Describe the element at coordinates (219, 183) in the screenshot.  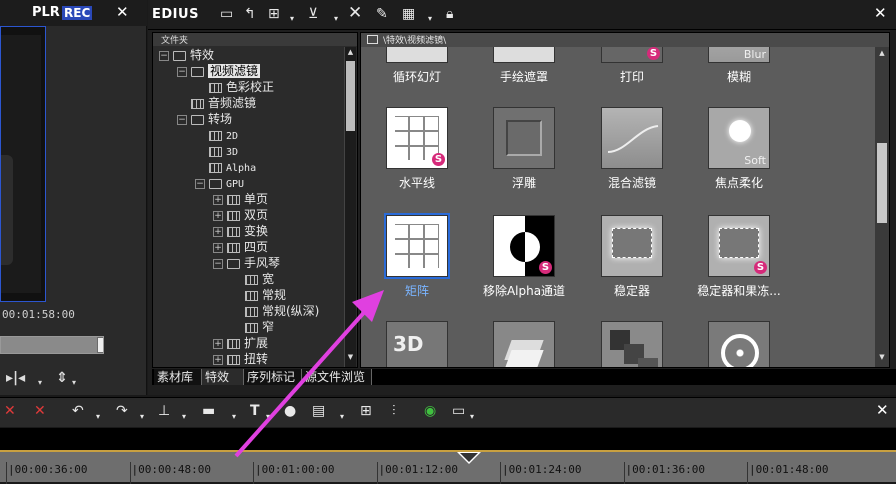
I see `tree-node: − GPU` at that location.